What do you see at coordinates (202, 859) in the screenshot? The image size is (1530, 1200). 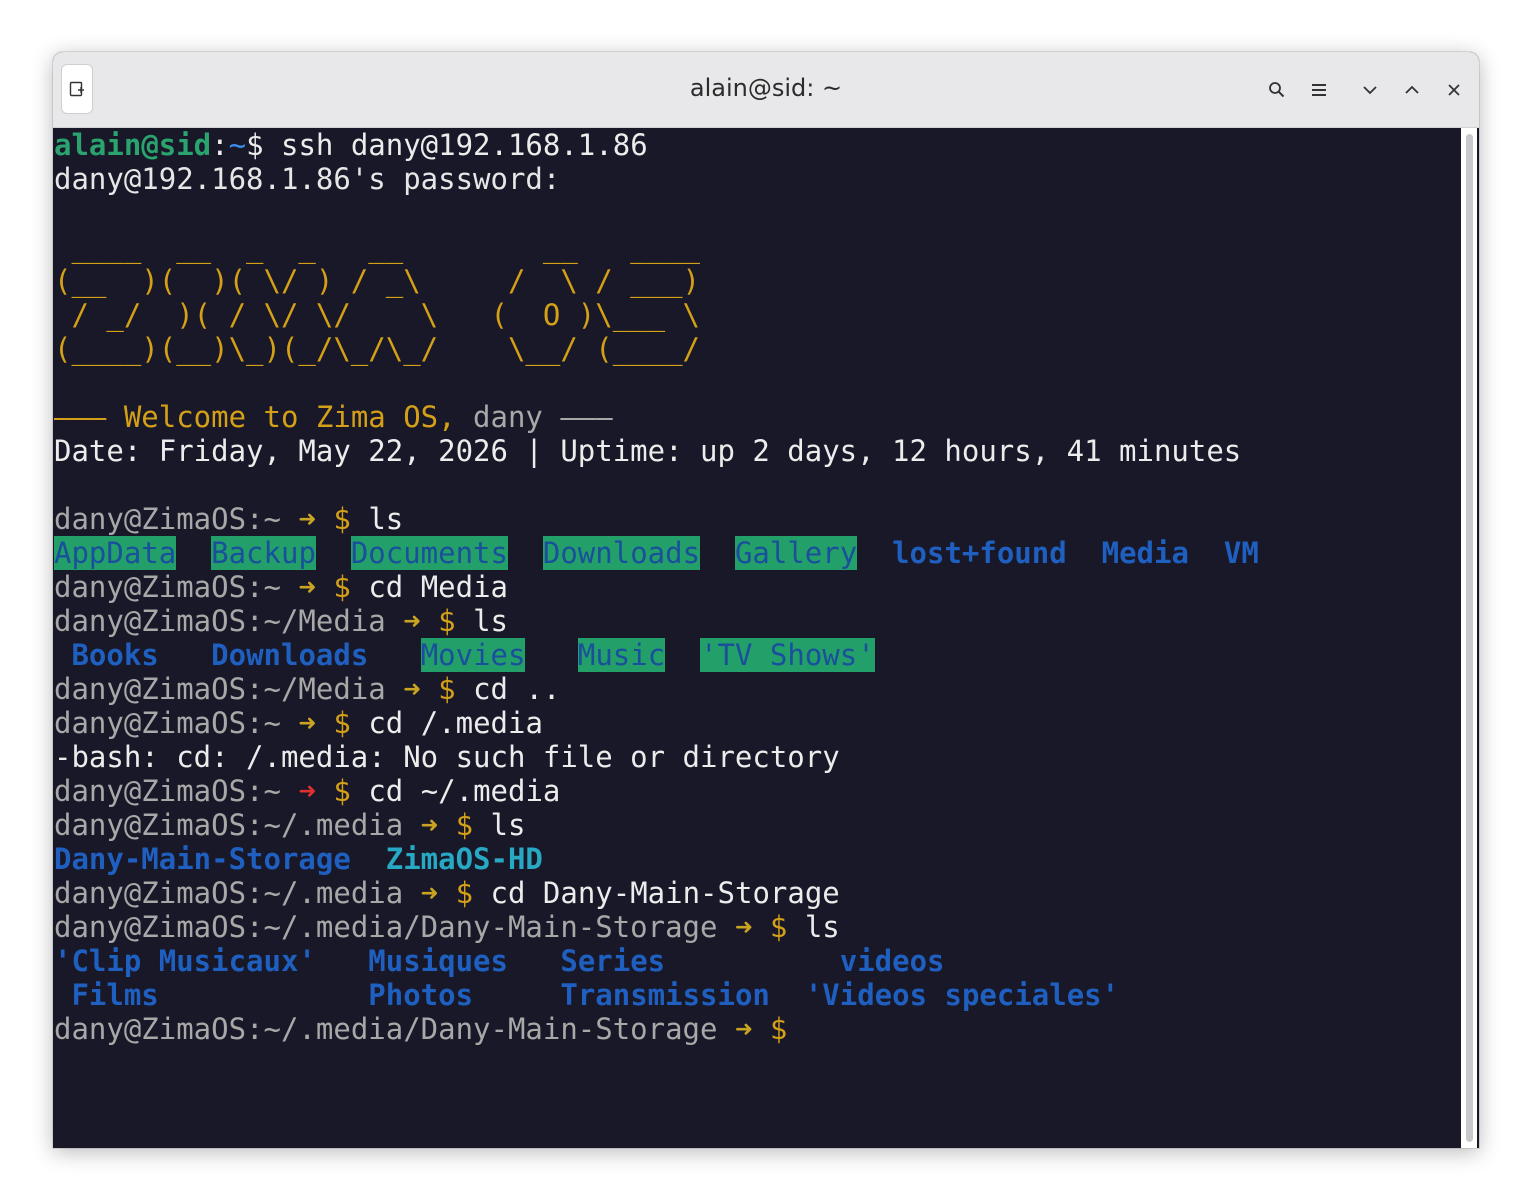 I see `dir-entry: Dany-Main-Storage` at bounding box center [202, 859].